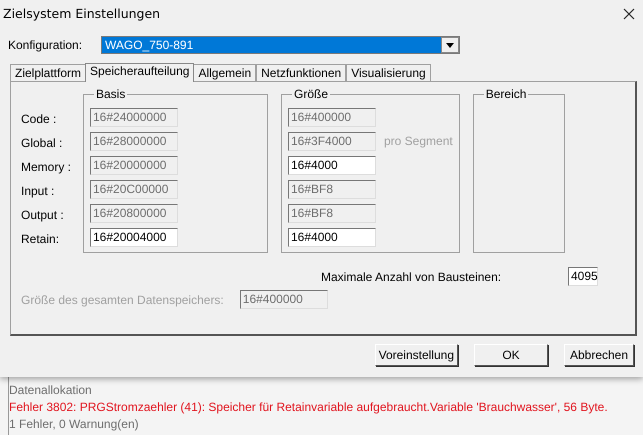 The height and width of the screenshot is (435, 643). Describe the element at coordinates (40, 239) in the screenshot. I see `field-label: Retain:` at that location.